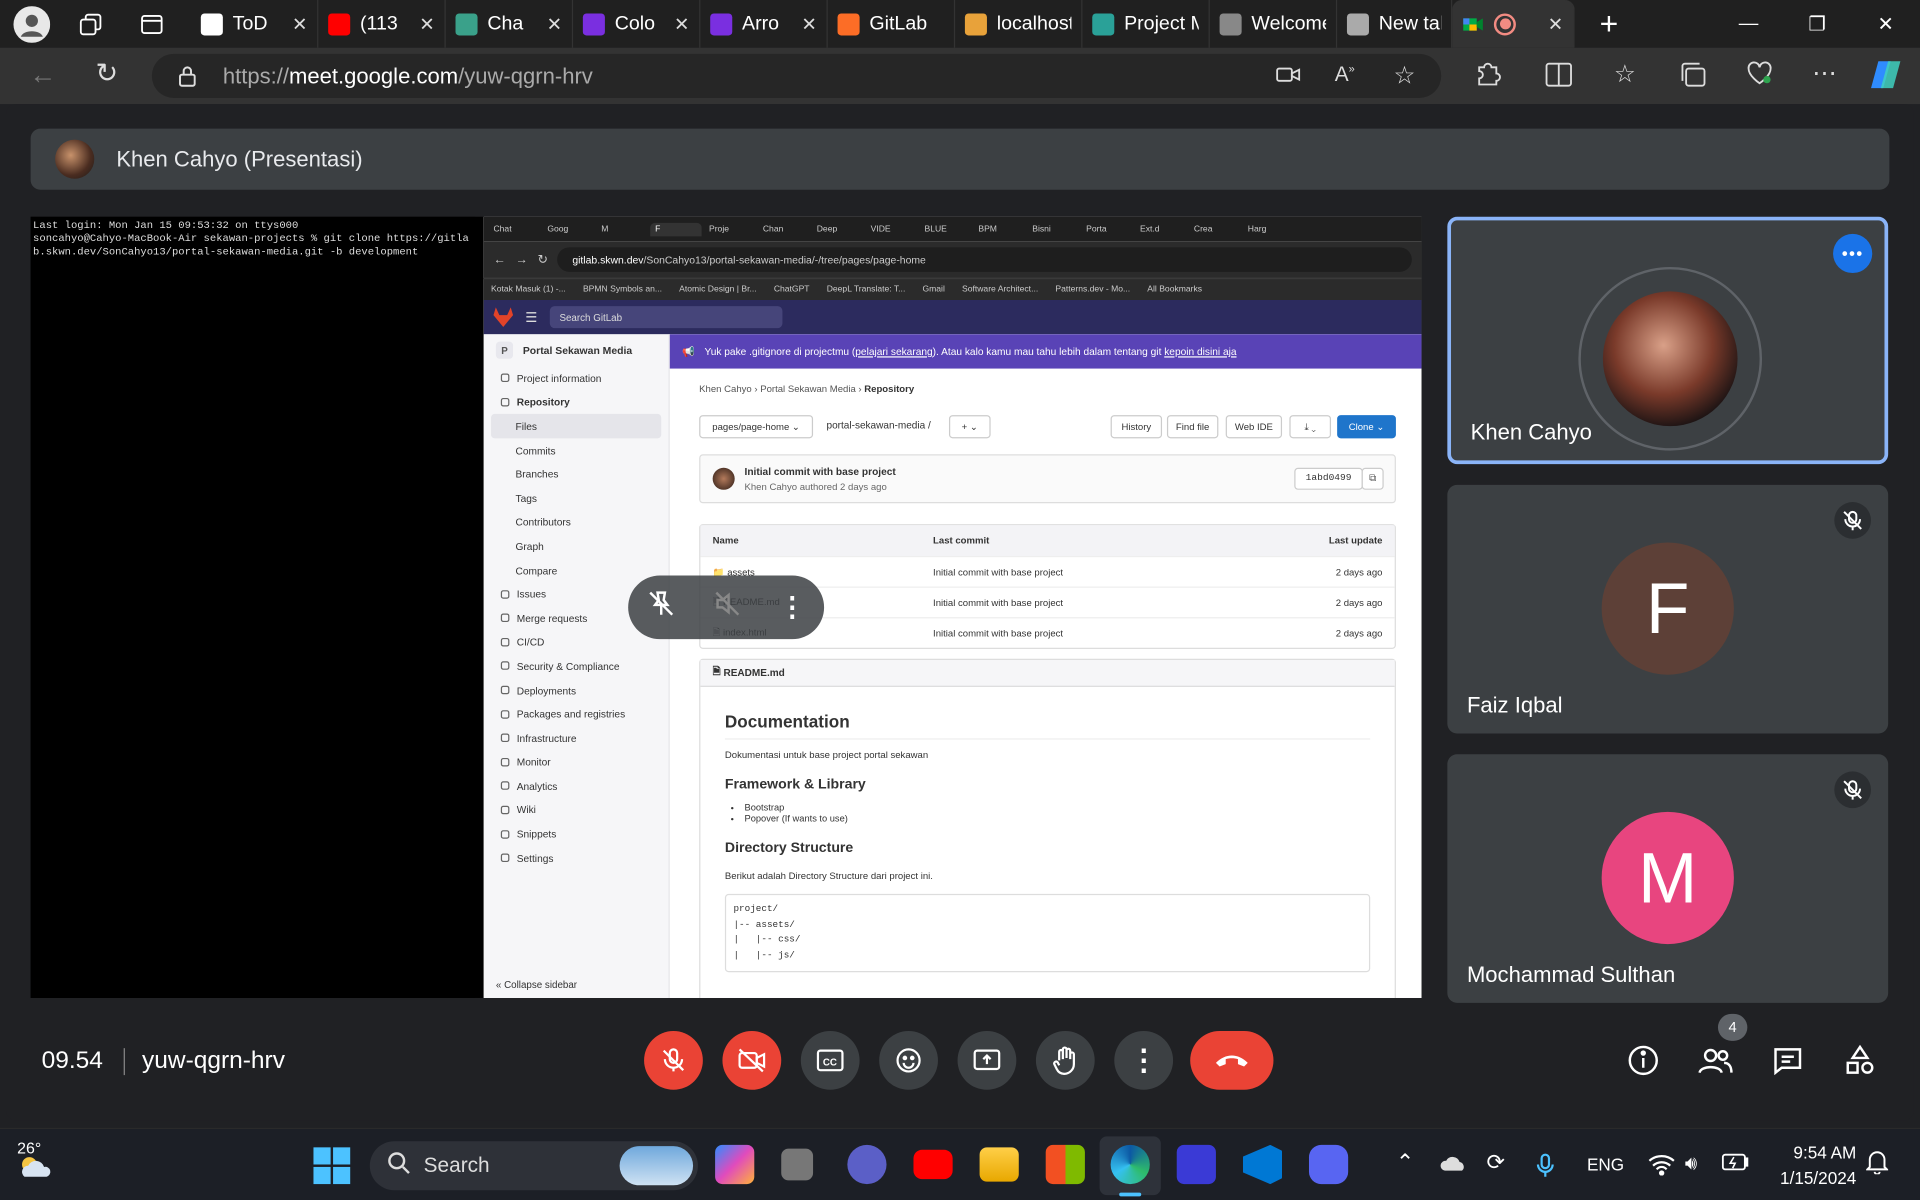  What do you see at coordinates (1288, 78) in the screenshot?
I see `camera-permission-icon` at bounding box center [1288, 78].